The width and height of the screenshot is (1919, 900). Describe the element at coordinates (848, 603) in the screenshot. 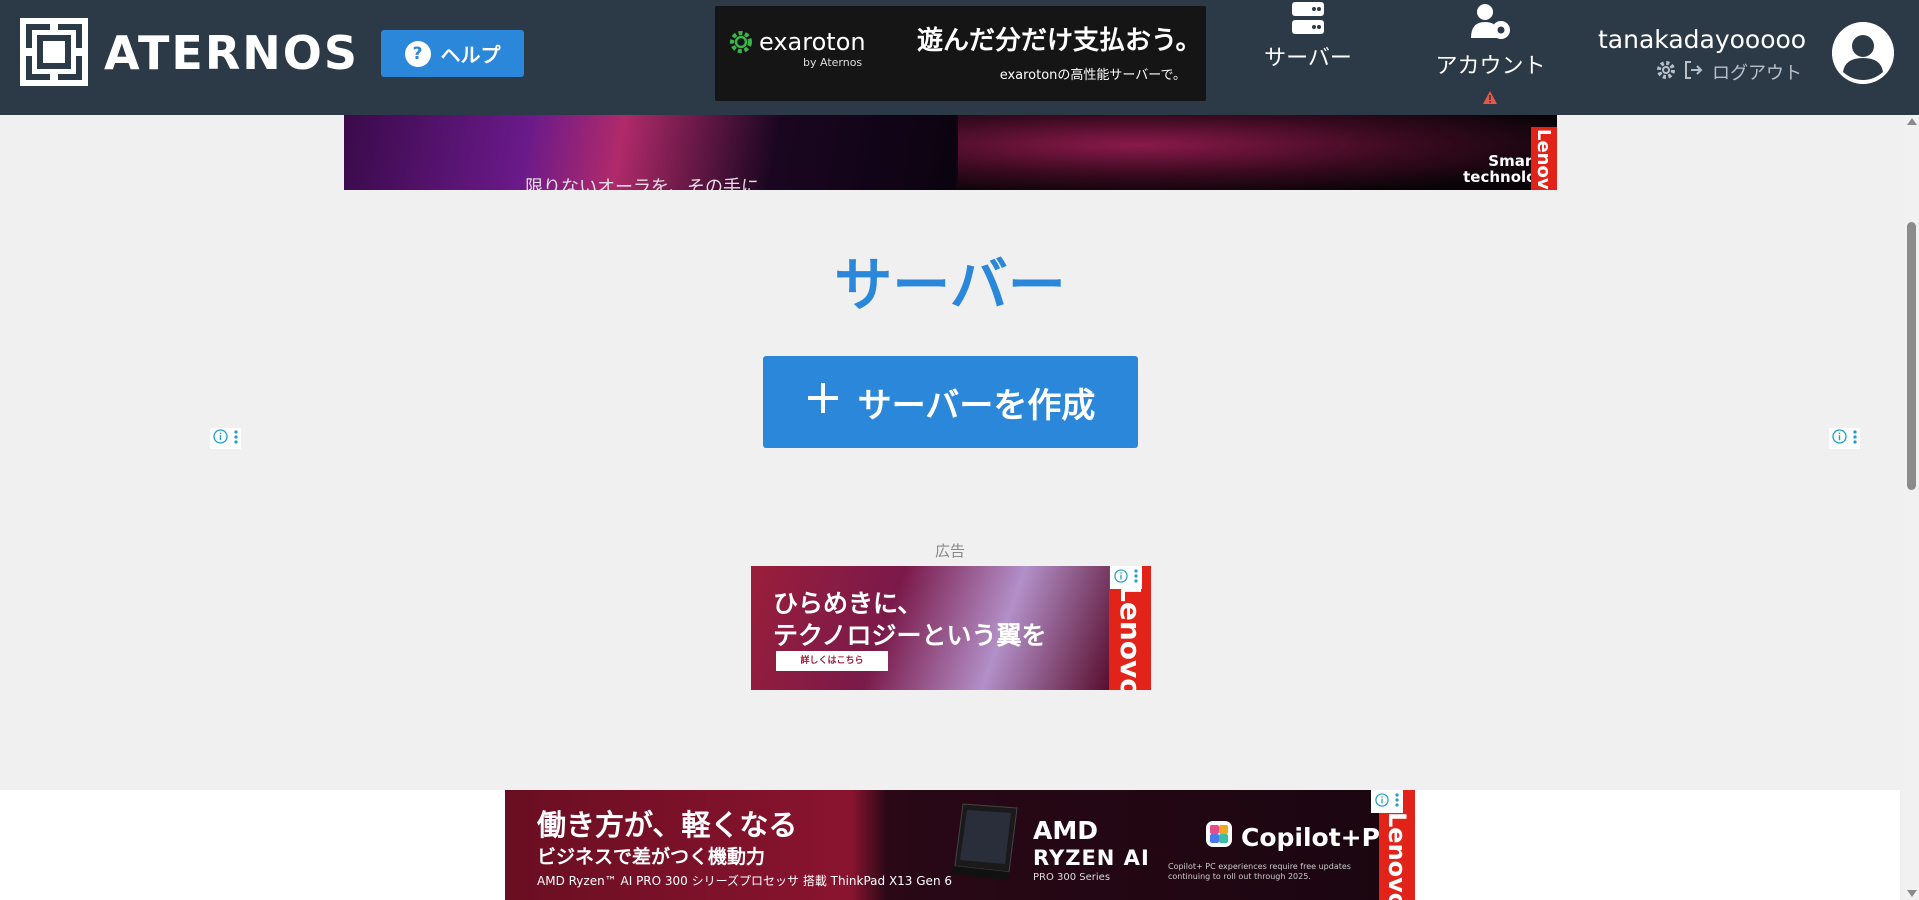

I see `mid-ad-line1: ひらめきに、` at that location.